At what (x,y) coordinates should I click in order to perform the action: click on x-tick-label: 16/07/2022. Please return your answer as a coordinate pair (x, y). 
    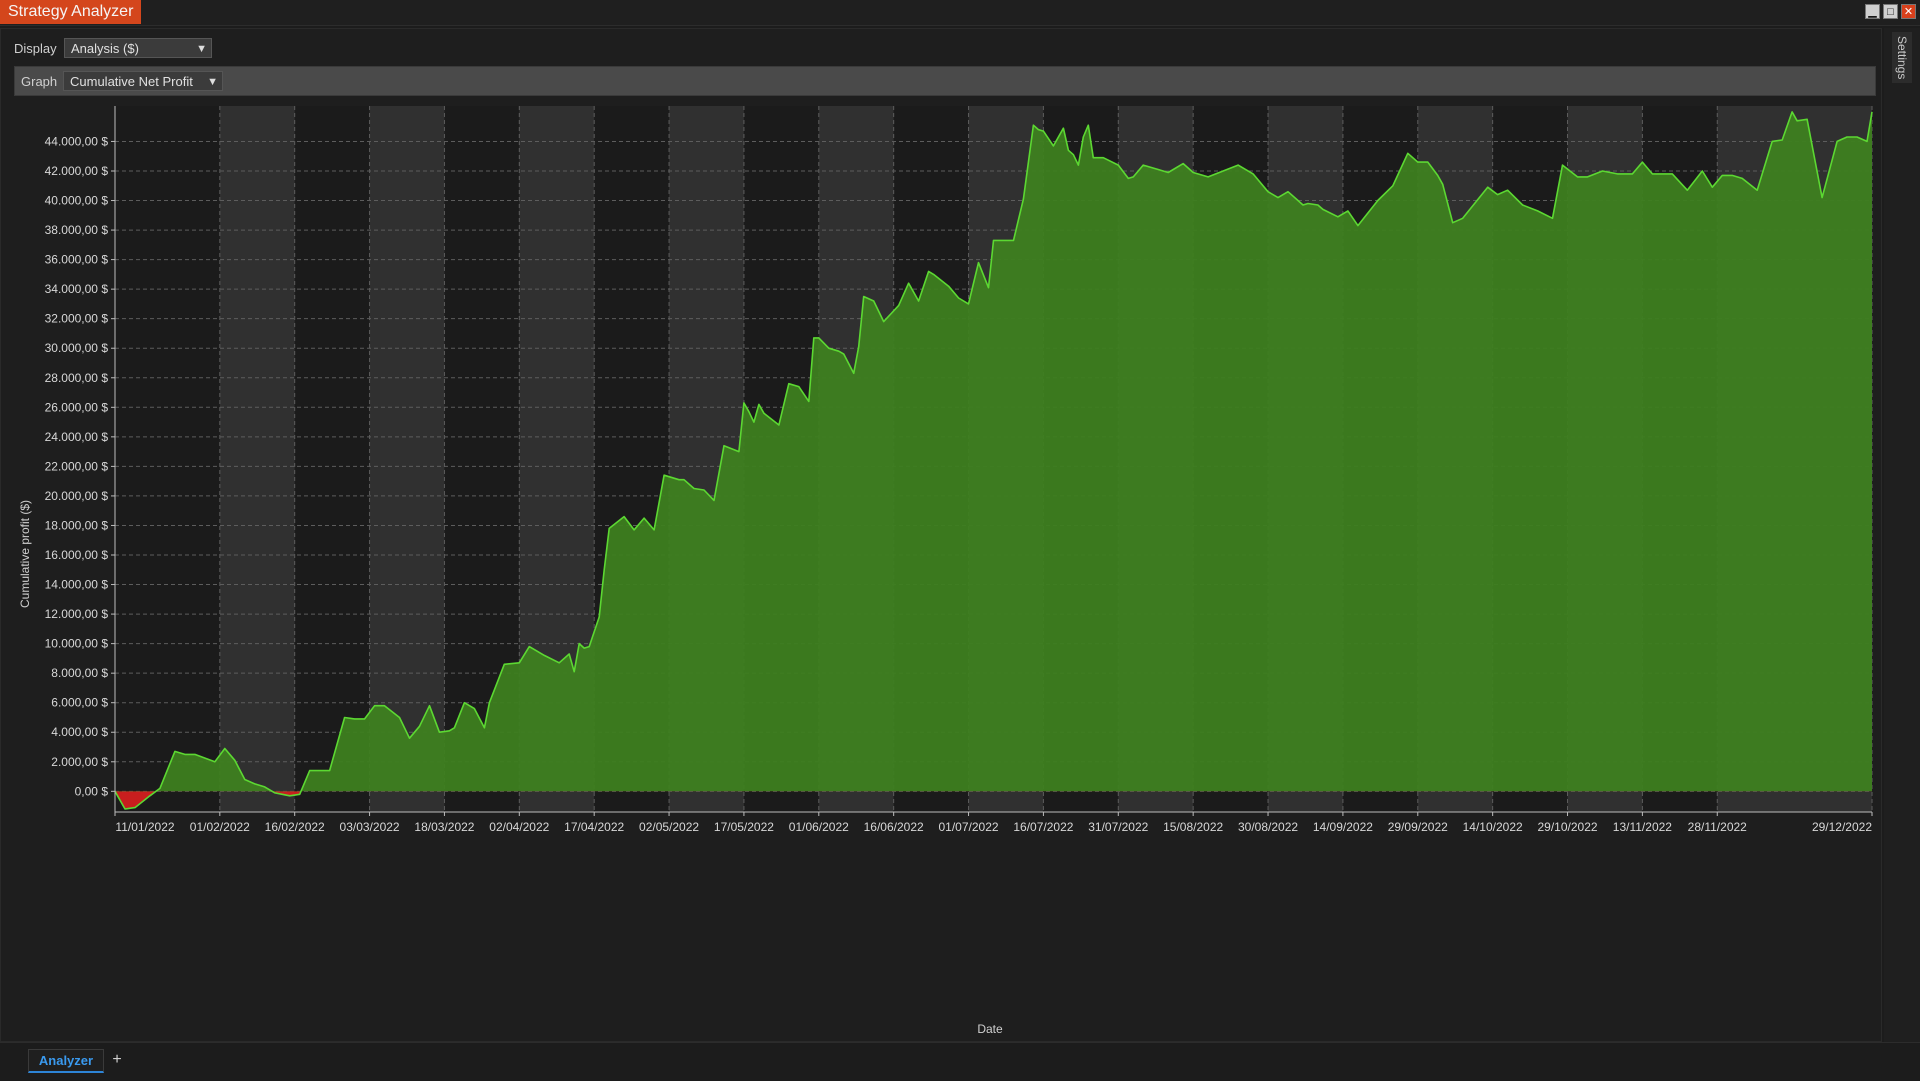
    Looking at the image, I should click on (1043, 827).